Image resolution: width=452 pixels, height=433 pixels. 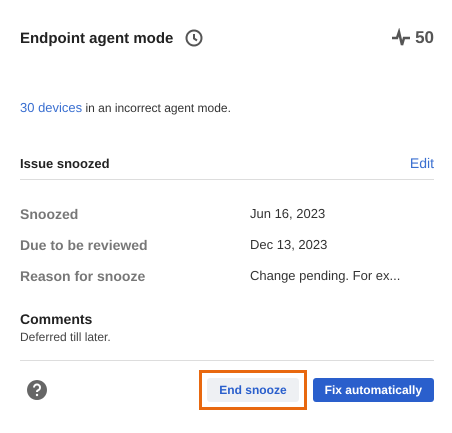 What do you see at coordinates (51, 107) in the screenshot?
I see `devices-link: 30 devices` at bounding box center [51, 107].